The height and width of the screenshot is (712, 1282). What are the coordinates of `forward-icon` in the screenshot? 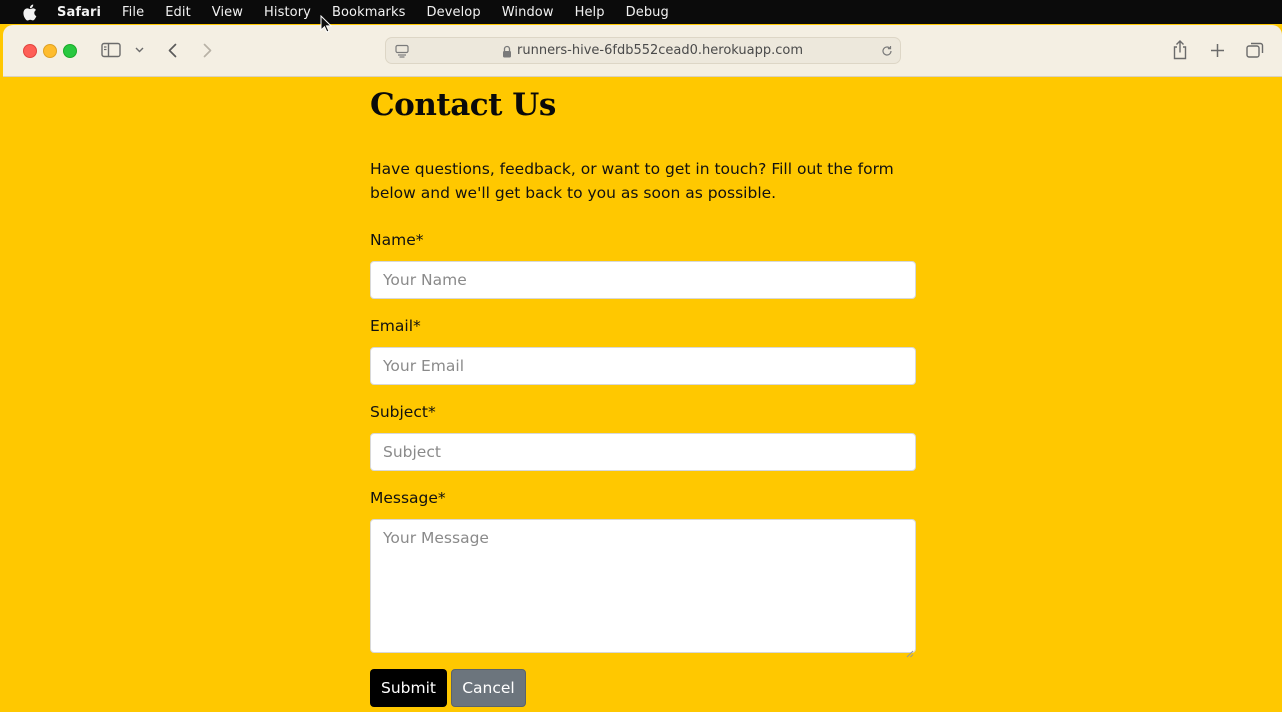 It's located at (207, 50).